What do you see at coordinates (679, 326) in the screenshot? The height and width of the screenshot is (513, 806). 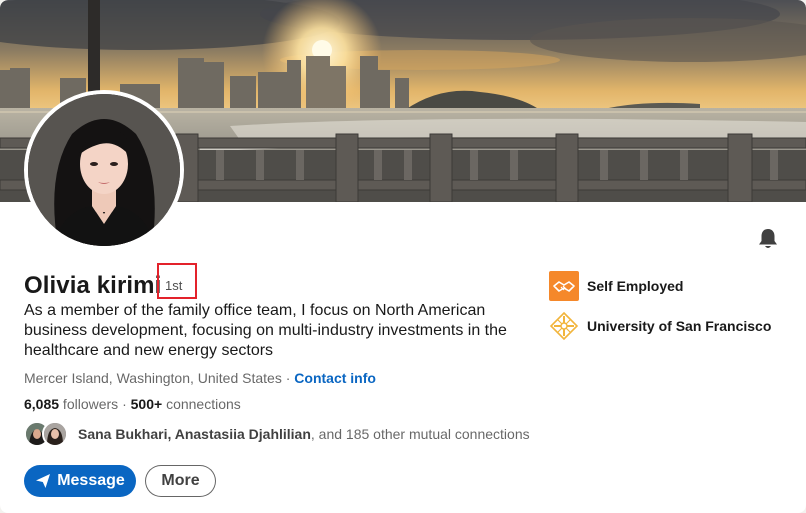 I see `school-name: University of San Francisco` at bounding box center [679, 326].